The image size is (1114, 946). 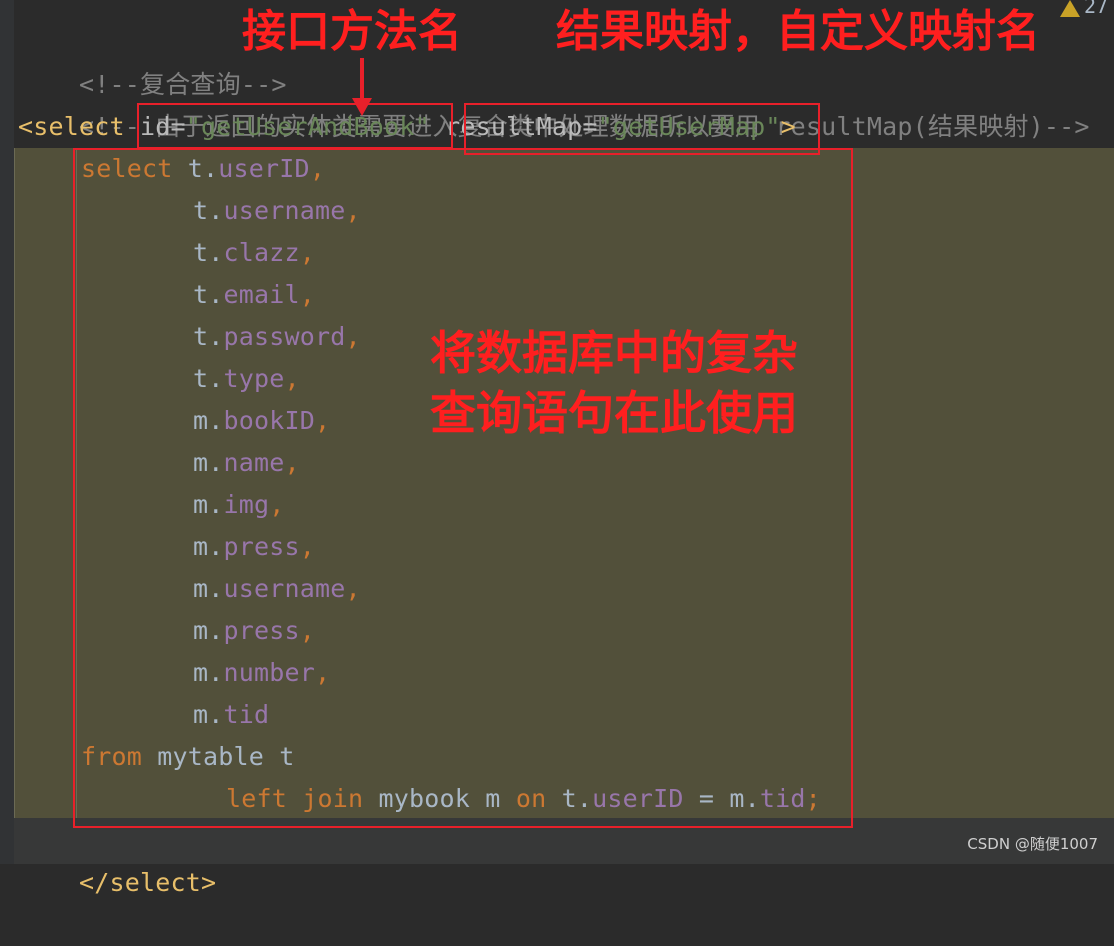 I want to click on warning-icon, so click(x=1070, y=8).